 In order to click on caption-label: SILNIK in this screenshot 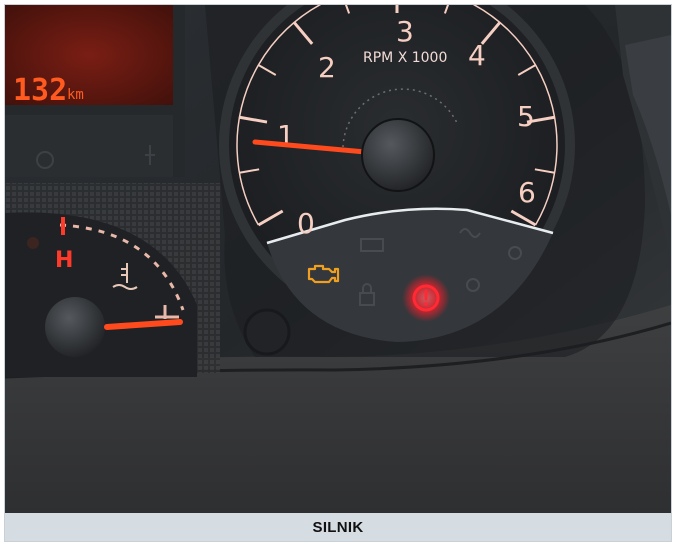, I will do `click(338, 527)`.